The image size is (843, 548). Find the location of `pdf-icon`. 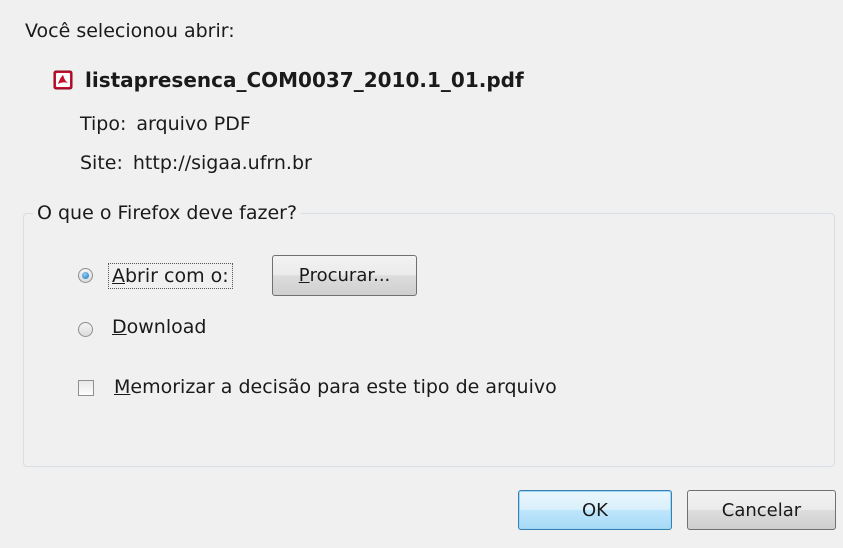

pdf-icon is located at coordinates (63, 80).